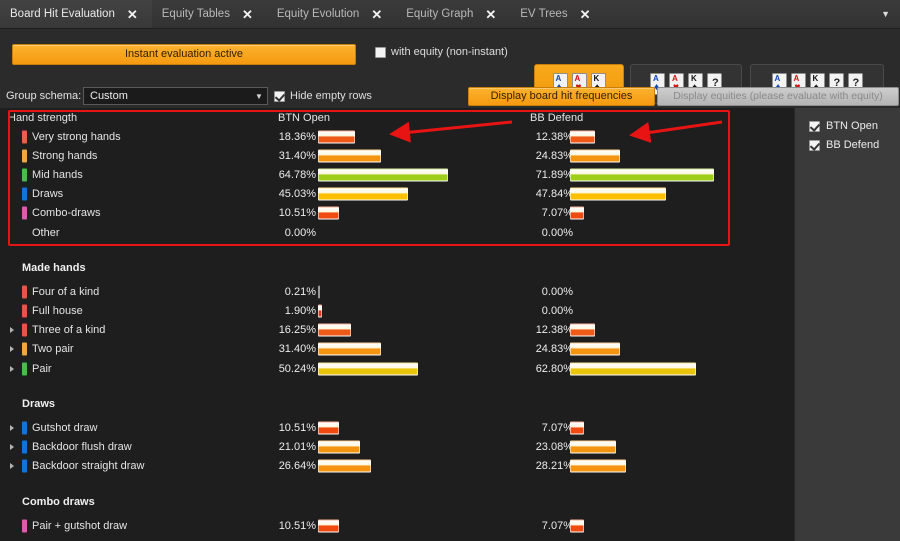 Image resolution: width=900 pixels, height=541 pixels. What do you see at coordinates (397, 311) in the screenshot?
I see `table-row: Full house 1.90% 0.00%` at bounding box center [397, 311].